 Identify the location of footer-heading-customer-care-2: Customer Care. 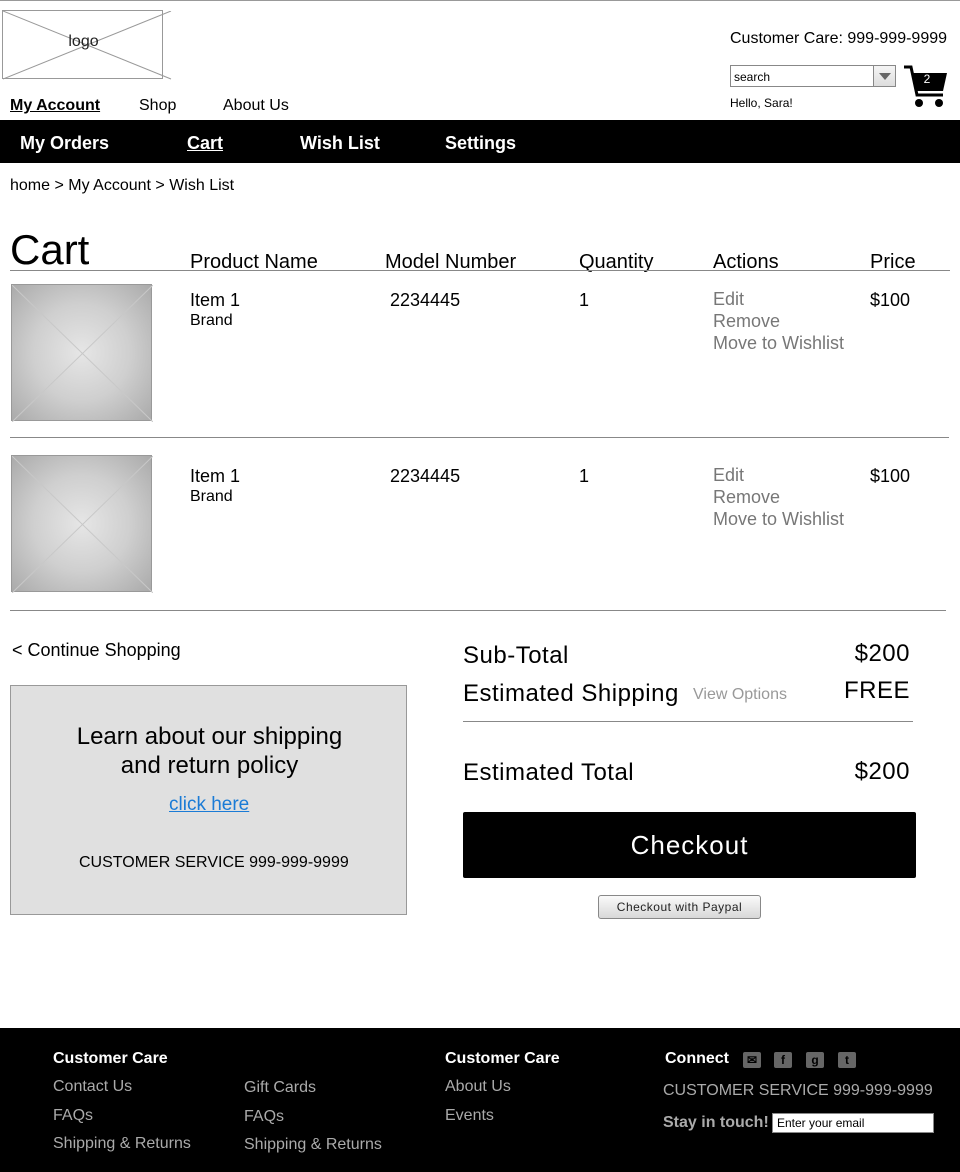
(502, 1058).